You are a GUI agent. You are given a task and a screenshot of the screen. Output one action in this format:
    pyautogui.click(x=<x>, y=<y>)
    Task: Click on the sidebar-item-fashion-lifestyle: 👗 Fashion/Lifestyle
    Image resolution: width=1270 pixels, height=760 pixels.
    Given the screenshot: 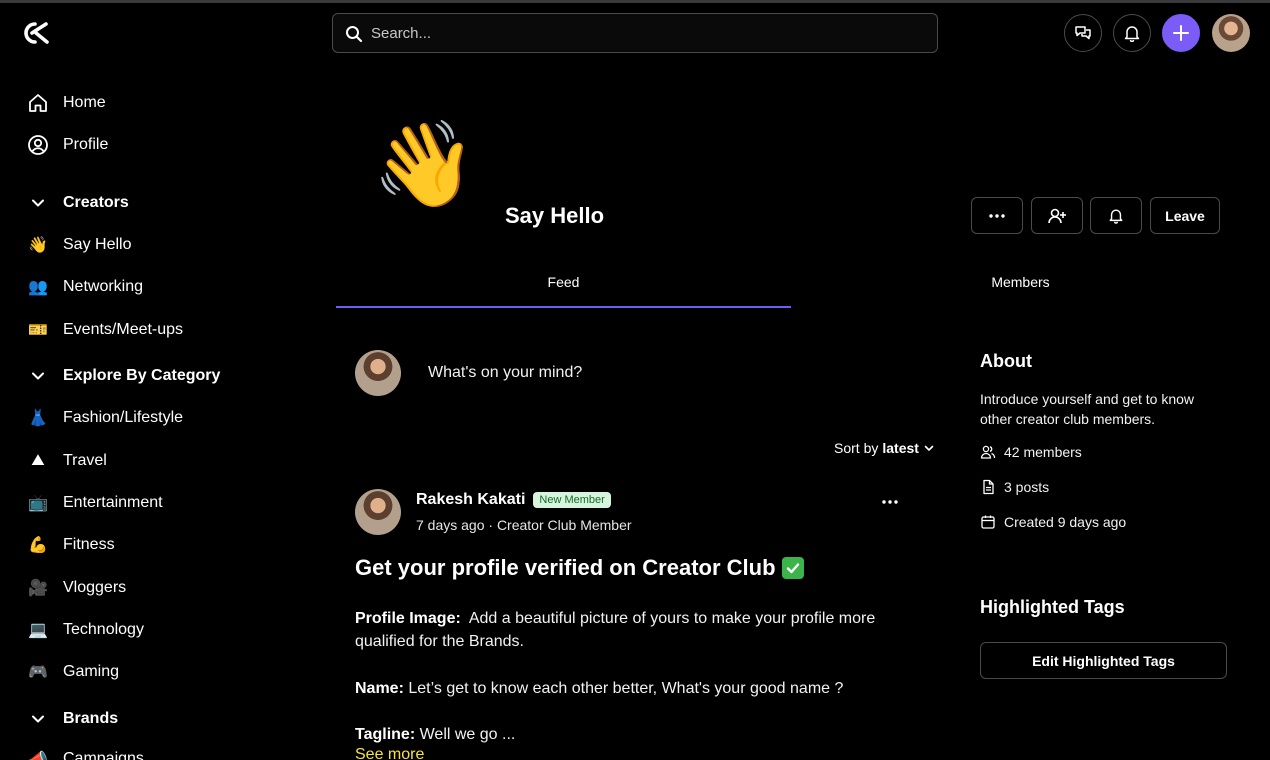 What is the action you would take?
    pyautogui.click(x=105, y=418)
    